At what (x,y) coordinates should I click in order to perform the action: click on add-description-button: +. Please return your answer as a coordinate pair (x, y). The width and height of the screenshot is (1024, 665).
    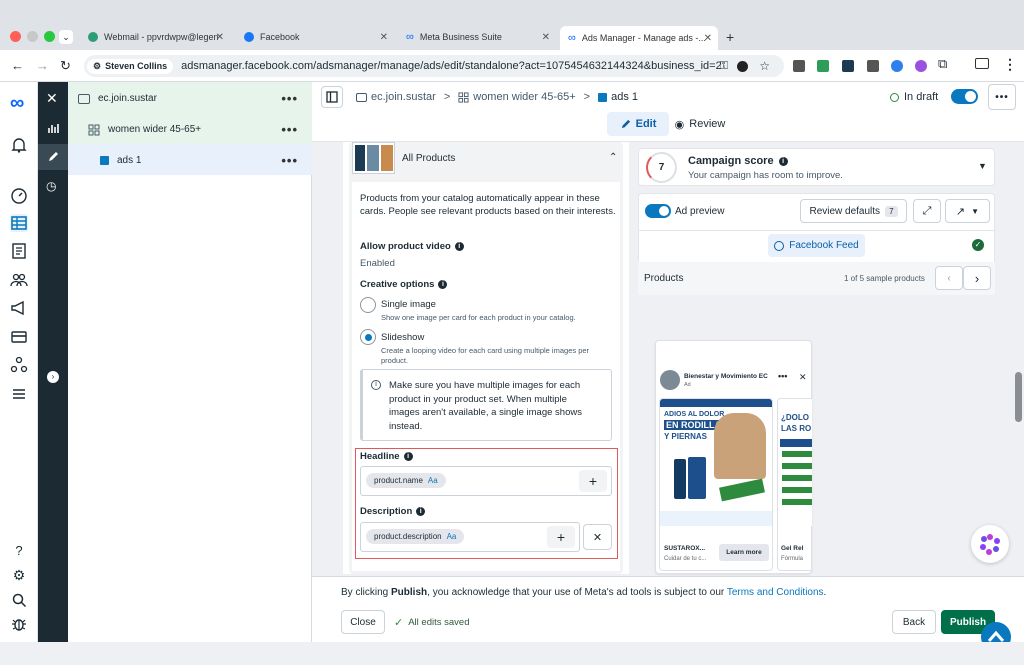
    Looking at the image, I should click on (561, 537).